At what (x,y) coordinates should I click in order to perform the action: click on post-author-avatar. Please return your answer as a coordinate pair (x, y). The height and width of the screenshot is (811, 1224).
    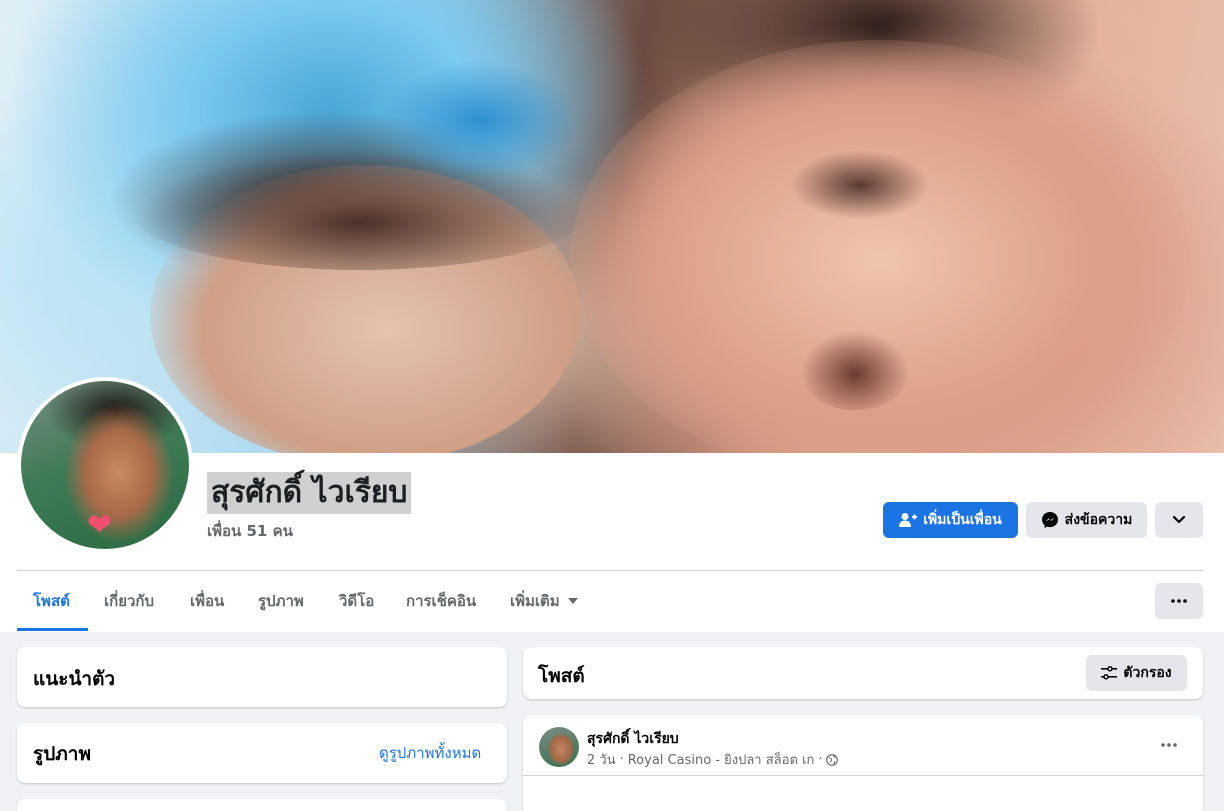
    Looking at the image, I should click on (559, 747).